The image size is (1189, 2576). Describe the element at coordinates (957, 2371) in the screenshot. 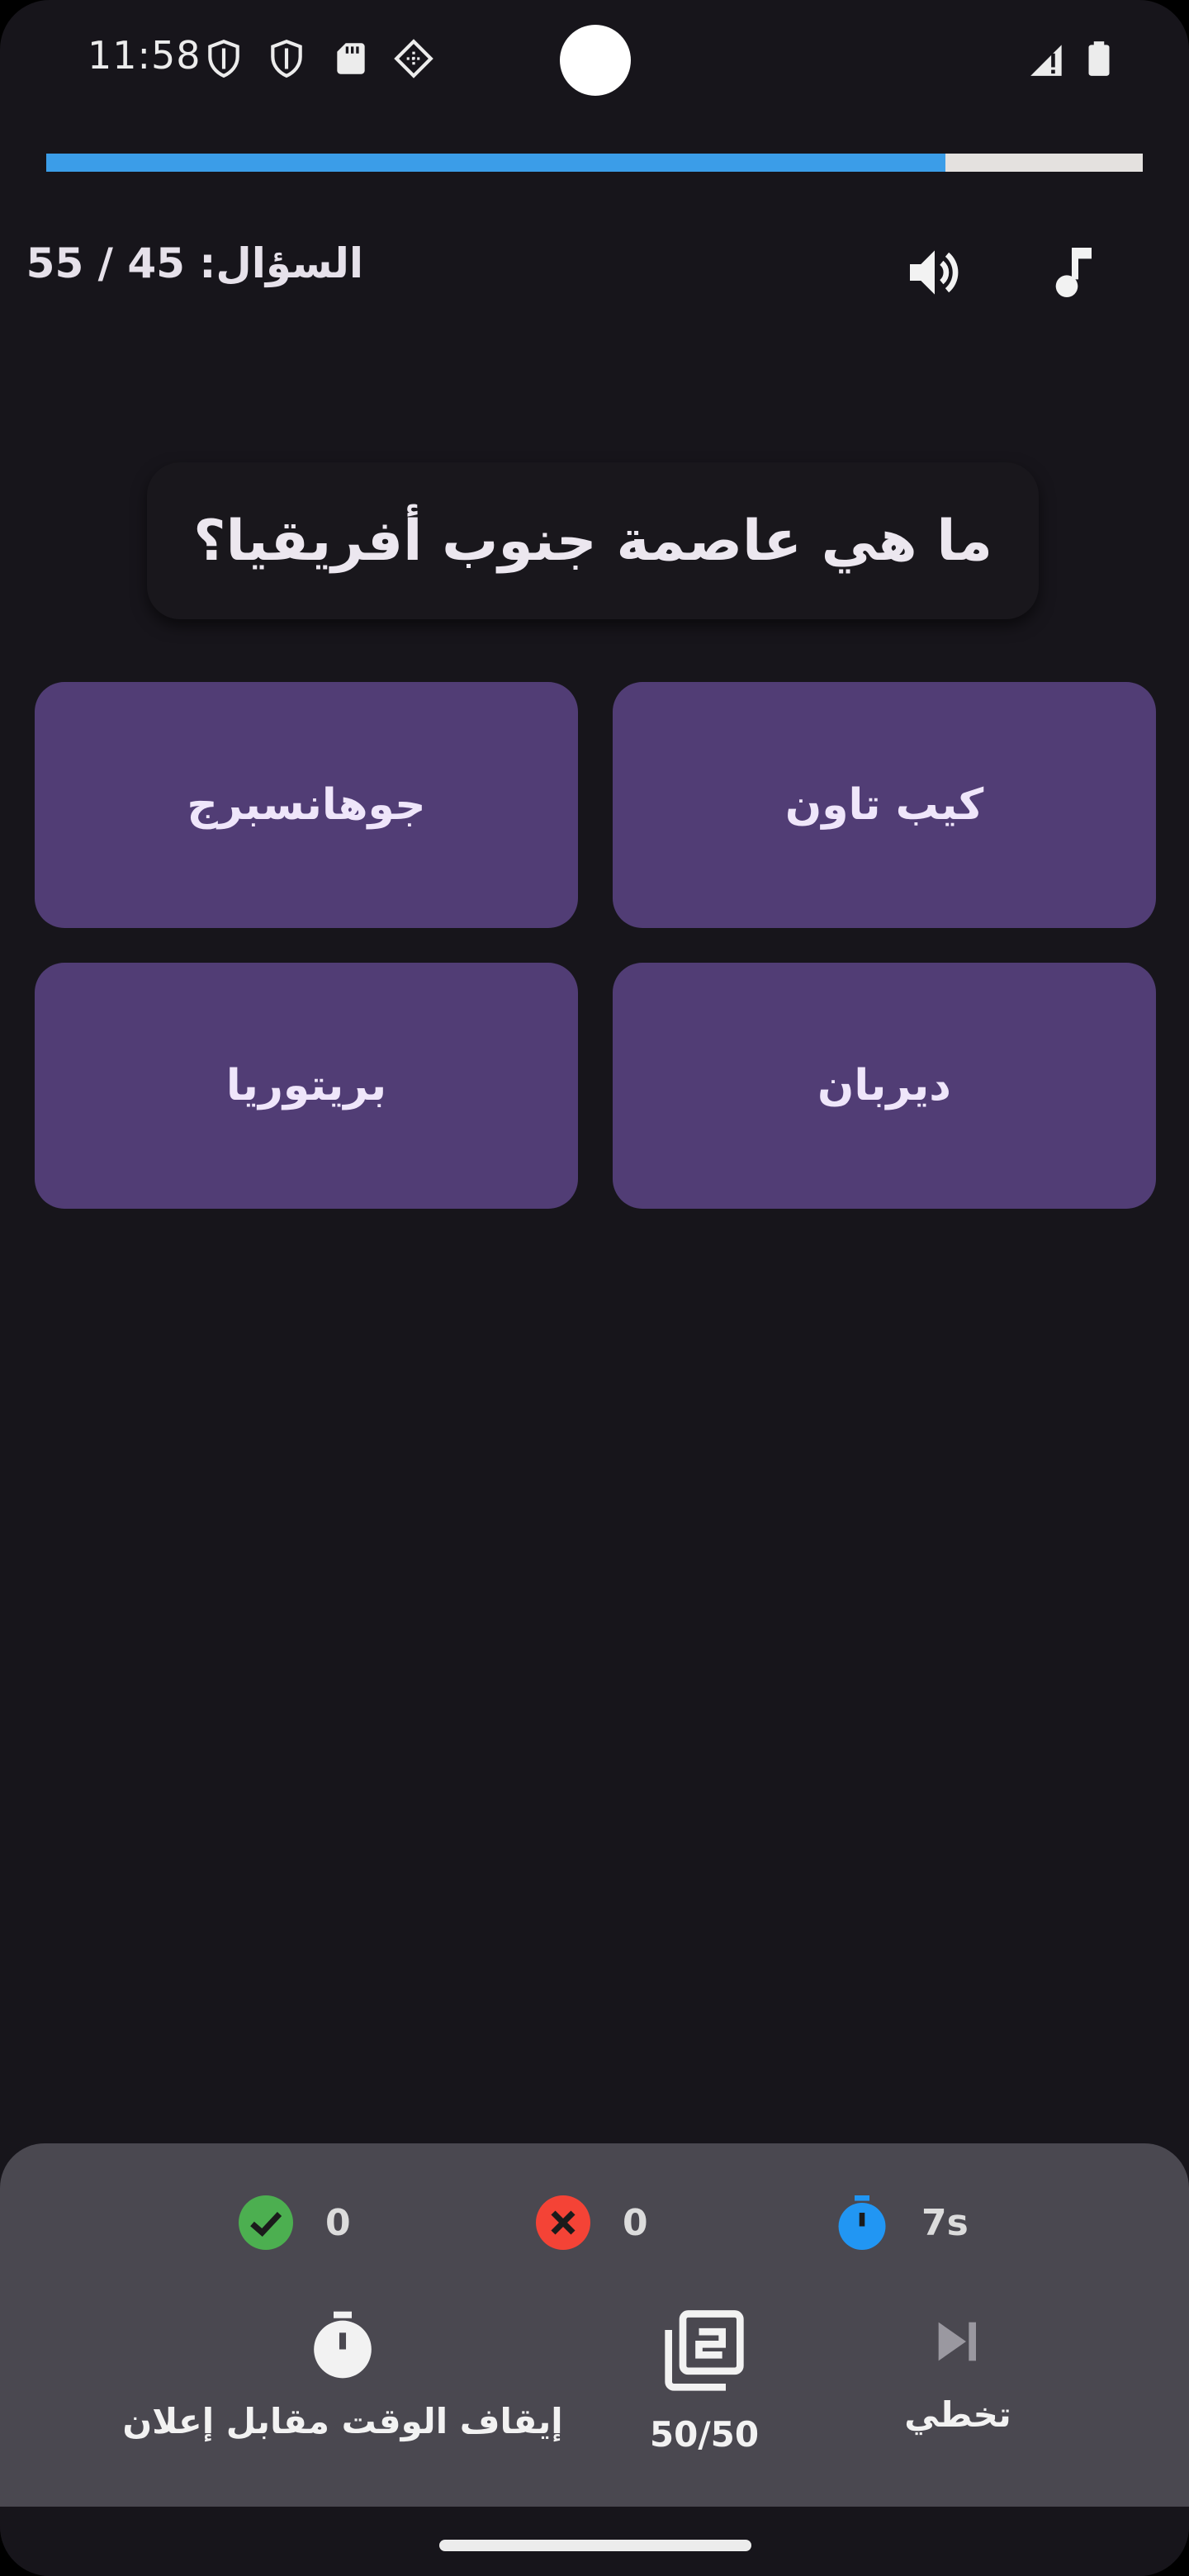

I see `skip-button: تخطي` at that location.